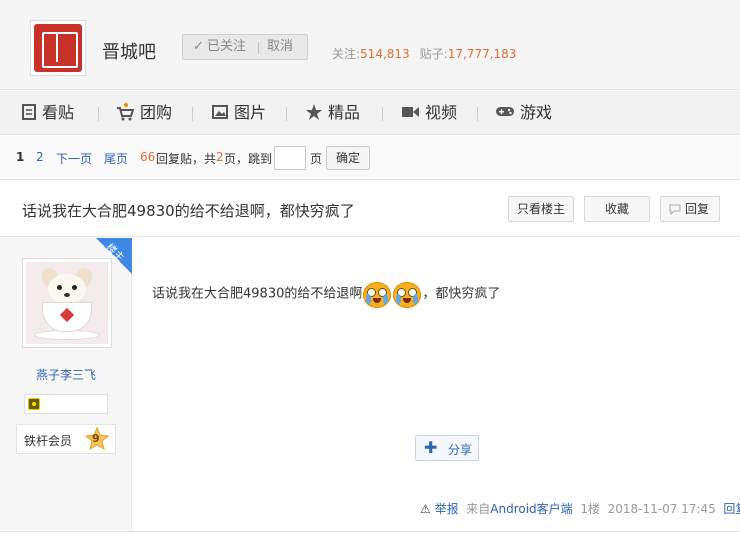  I want to click on tab-videos-label: 视频, so click(441, 112).